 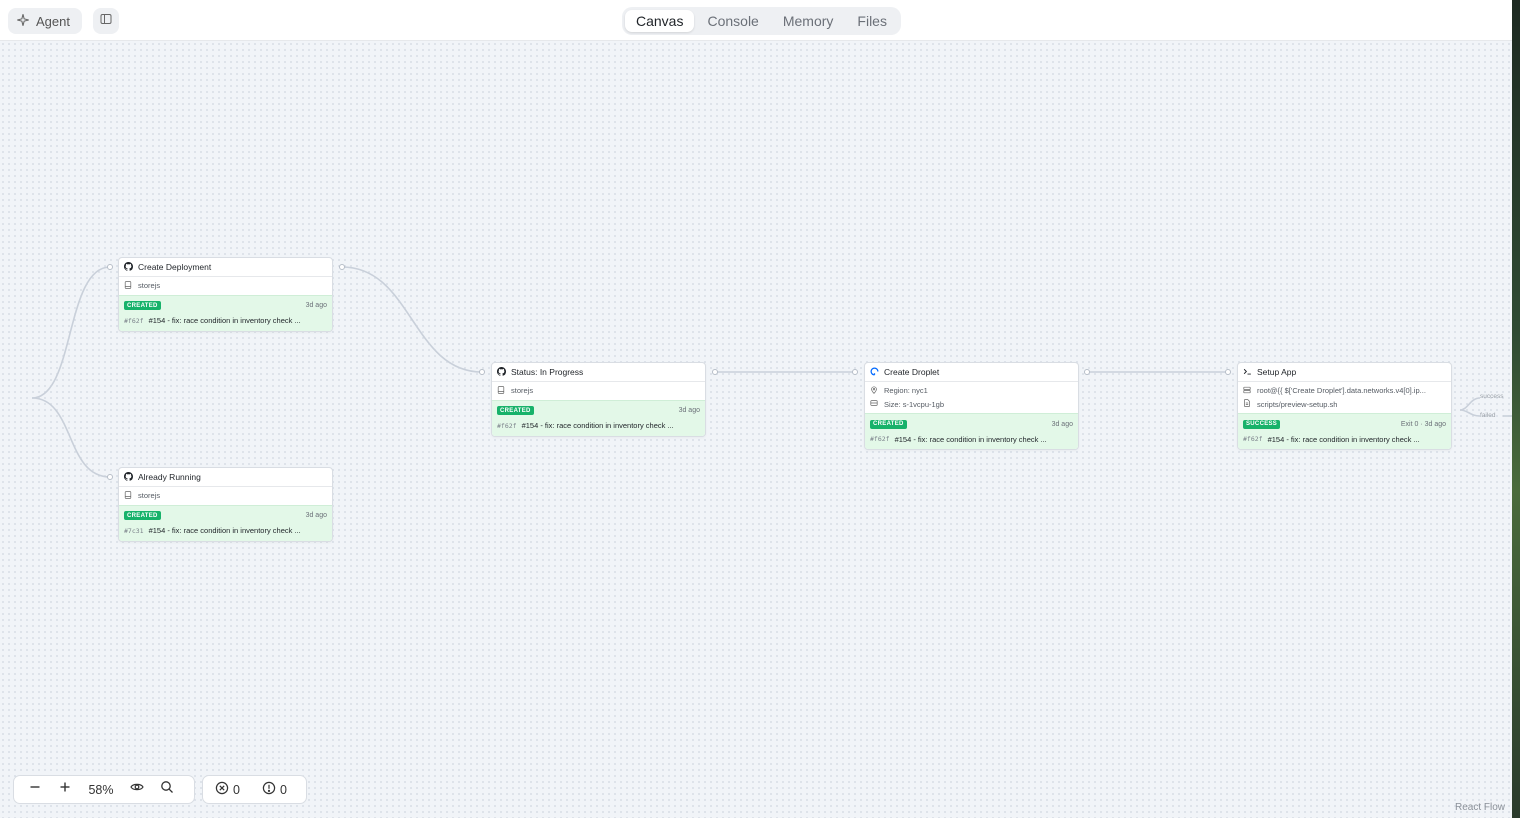 What do you see at coordinates (1492, 396) in the screenshot?
I see `edge-label-success: success` at bounding box center [1492, 396].